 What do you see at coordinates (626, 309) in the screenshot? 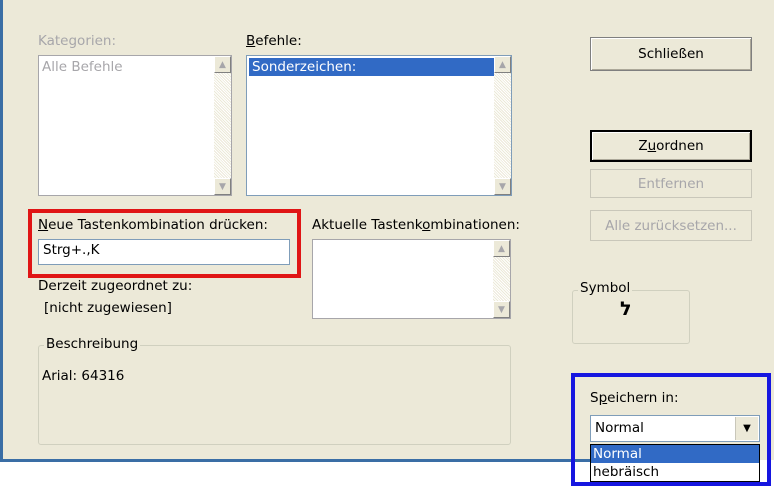
I see `symbol-glyph: ל` at bounding box center [626, 309].